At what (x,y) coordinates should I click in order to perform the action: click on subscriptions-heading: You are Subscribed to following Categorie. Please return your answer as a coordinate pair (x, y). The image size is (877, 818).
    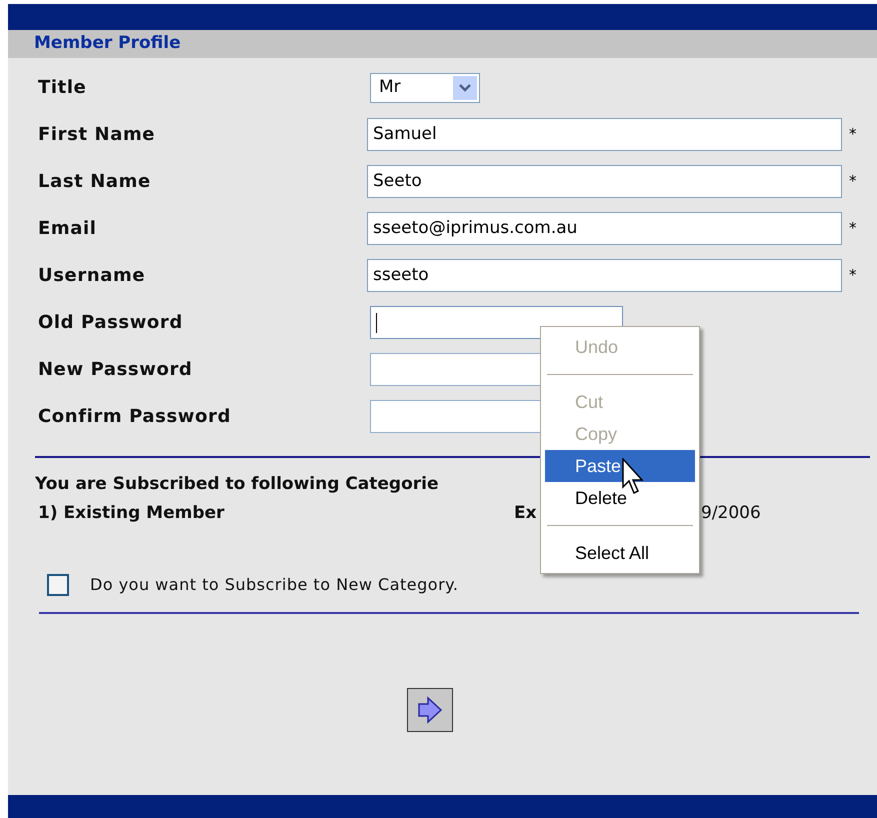
    Looking at the image, I should click on (237, 484).